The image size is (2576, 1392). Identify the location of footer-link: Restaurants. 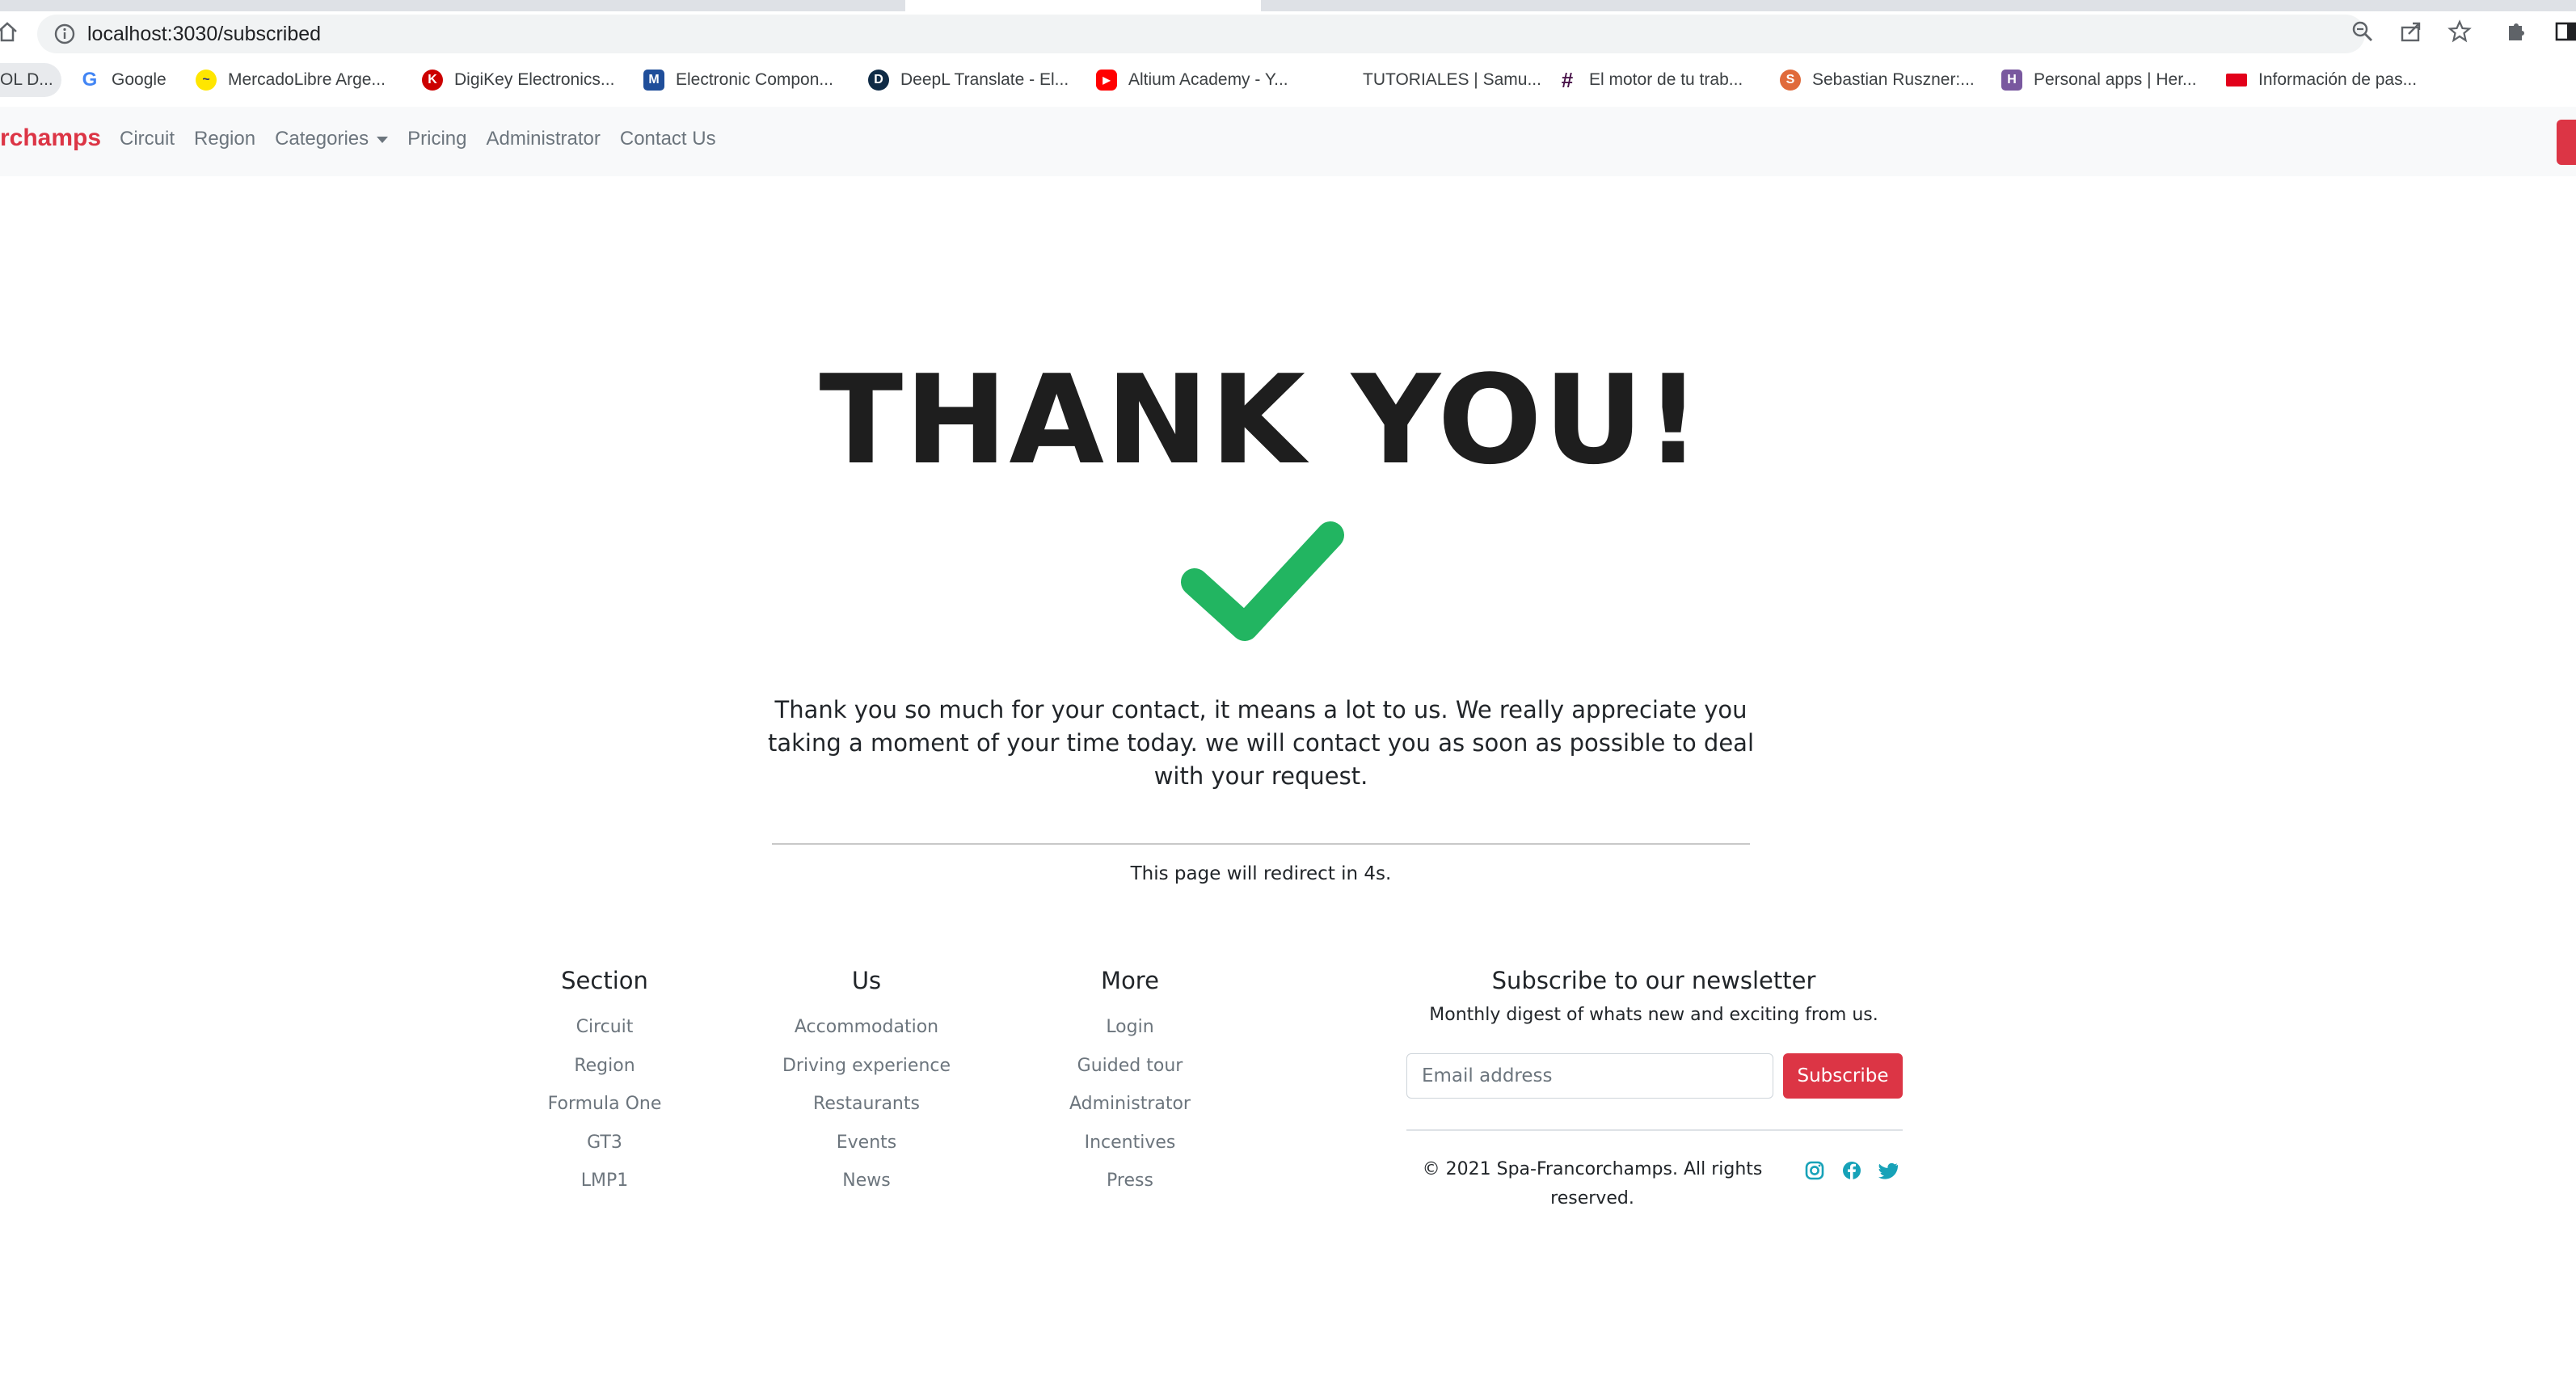
(866, 1104).